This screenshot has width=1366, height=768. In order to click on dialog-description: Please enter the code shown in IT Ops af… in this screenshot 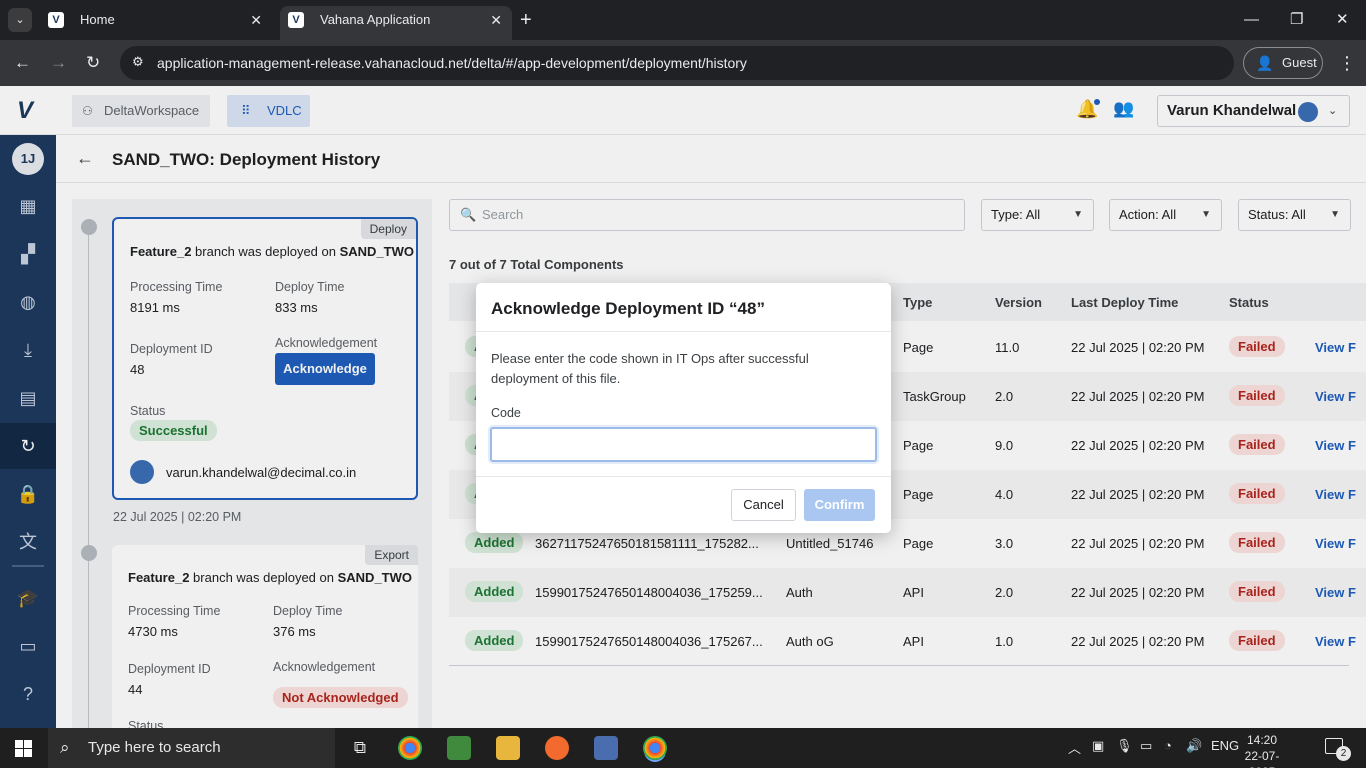, I will do `click(650, 368)`.